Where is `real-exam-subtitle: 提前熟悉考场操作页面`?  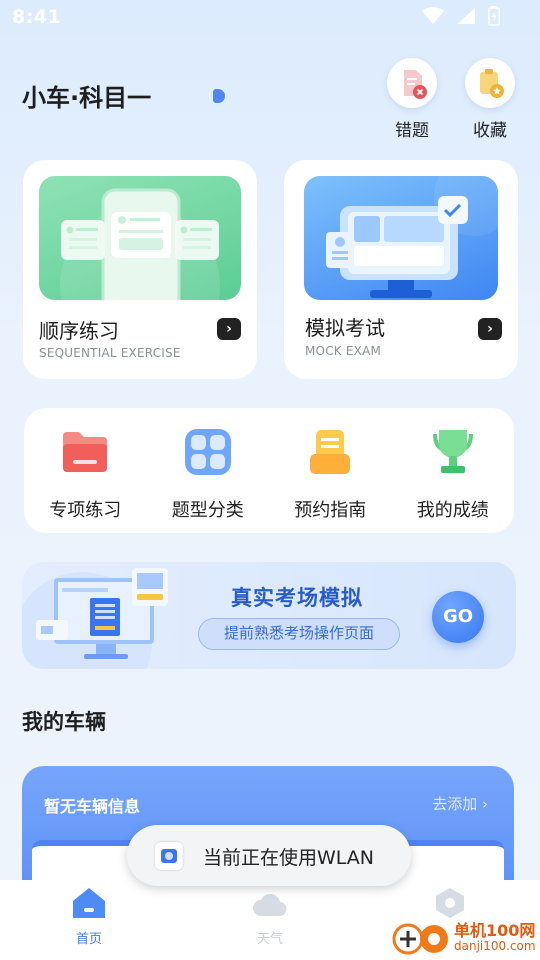 real-exam-subtitle: 提前熟悉考场操作页面 is located at coordinates (299, 634).